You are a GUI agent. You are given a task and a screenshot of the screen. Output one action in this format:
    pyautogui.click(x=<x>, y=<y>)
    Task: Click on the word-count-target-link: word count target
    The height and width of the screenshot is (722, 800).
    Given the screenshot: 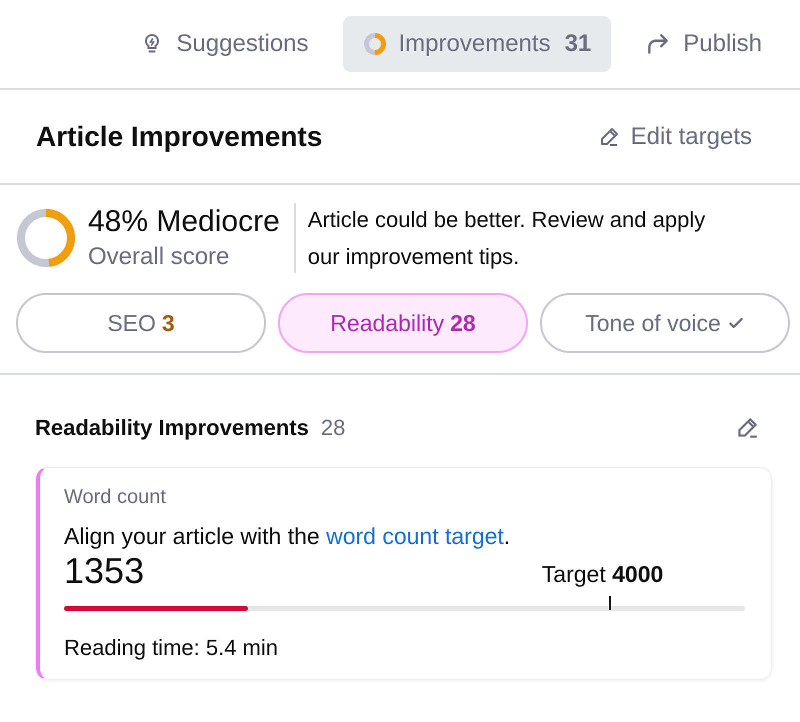 What is the action you would take?
    pyautogui.click(x=415, y=536)
    